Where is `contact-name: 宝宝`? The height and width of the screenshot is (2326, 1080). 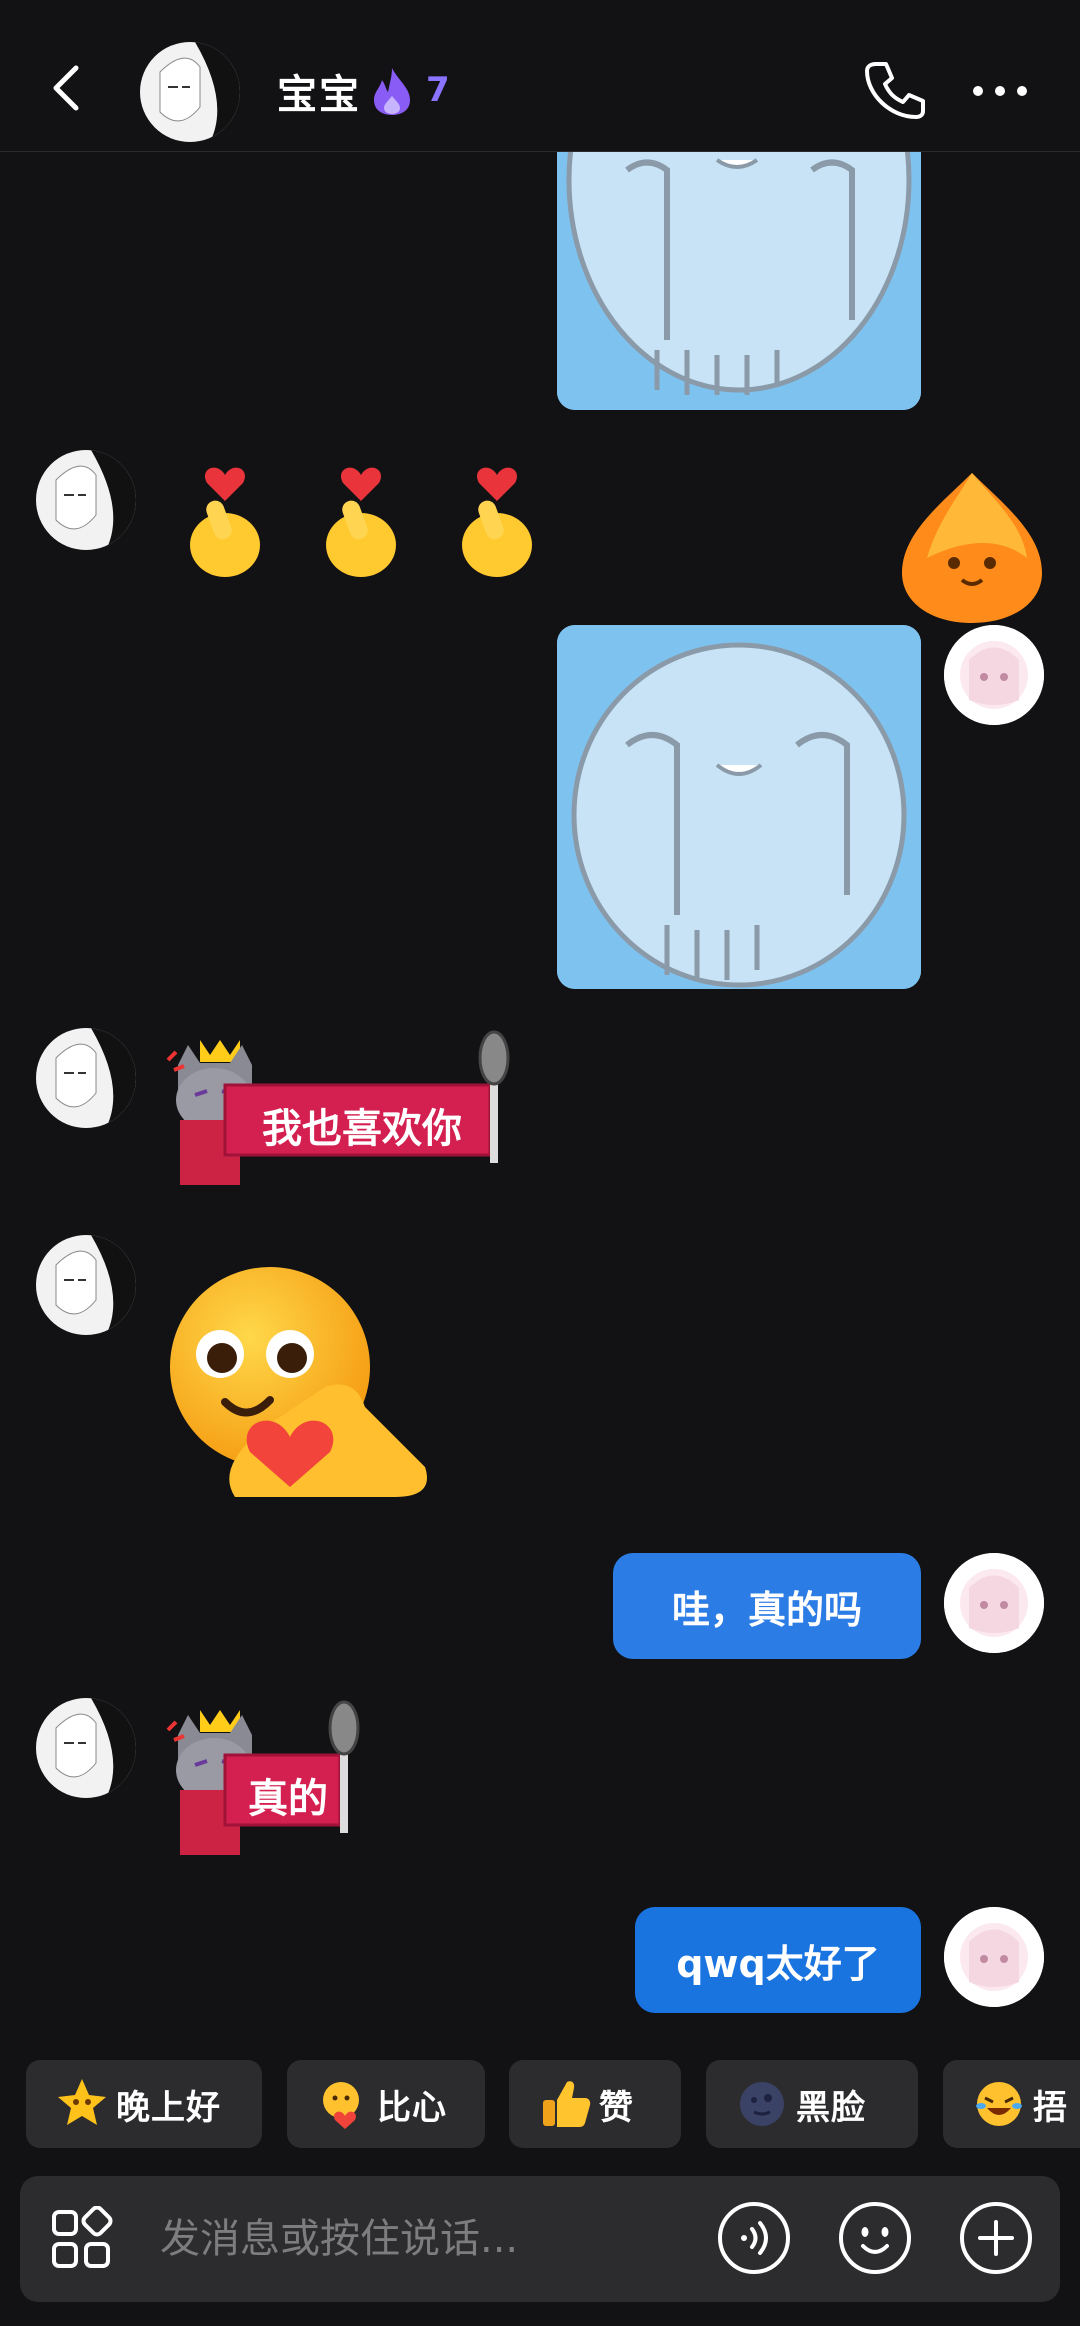
contact-name: 宝宝 is located at coordinates (319, 91).